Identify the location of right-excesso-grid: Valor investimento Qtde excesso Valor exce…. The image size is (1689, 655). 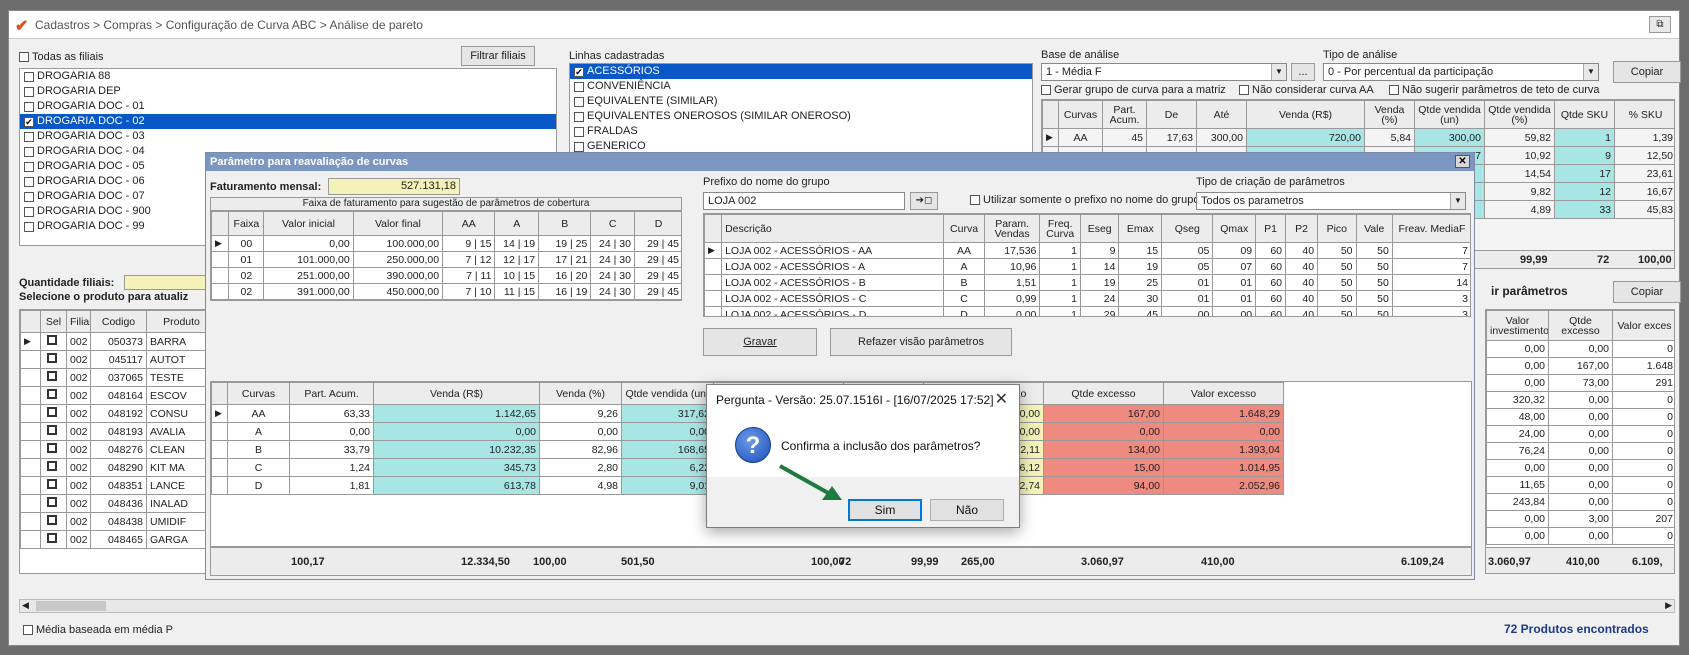
(1580, 441).